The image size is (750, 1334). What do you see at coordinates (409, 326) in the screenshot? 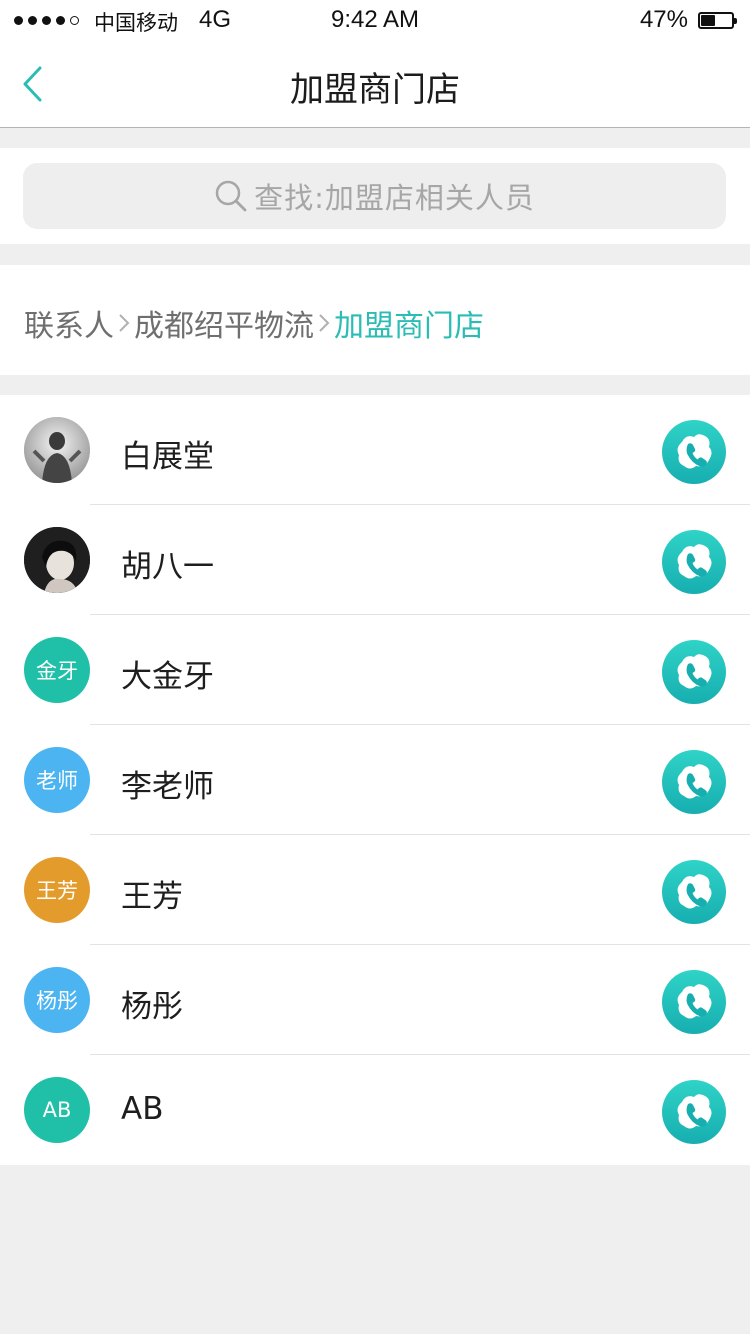
I see `breadcrumb-item-current: 加盟商门店` at bounding box center [409, 326].